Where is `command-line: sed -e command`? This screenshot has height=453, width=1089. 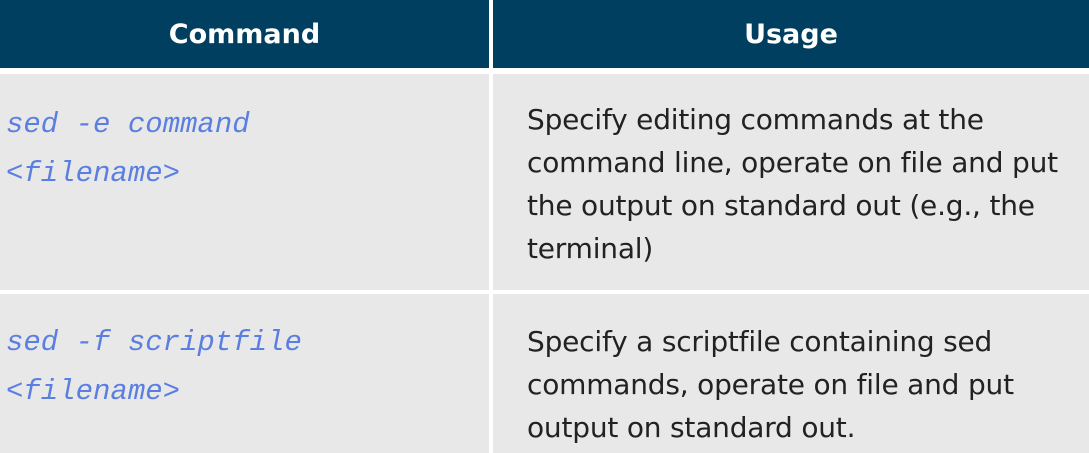
command-line: sed -e command is located at coordinates (128, 124).